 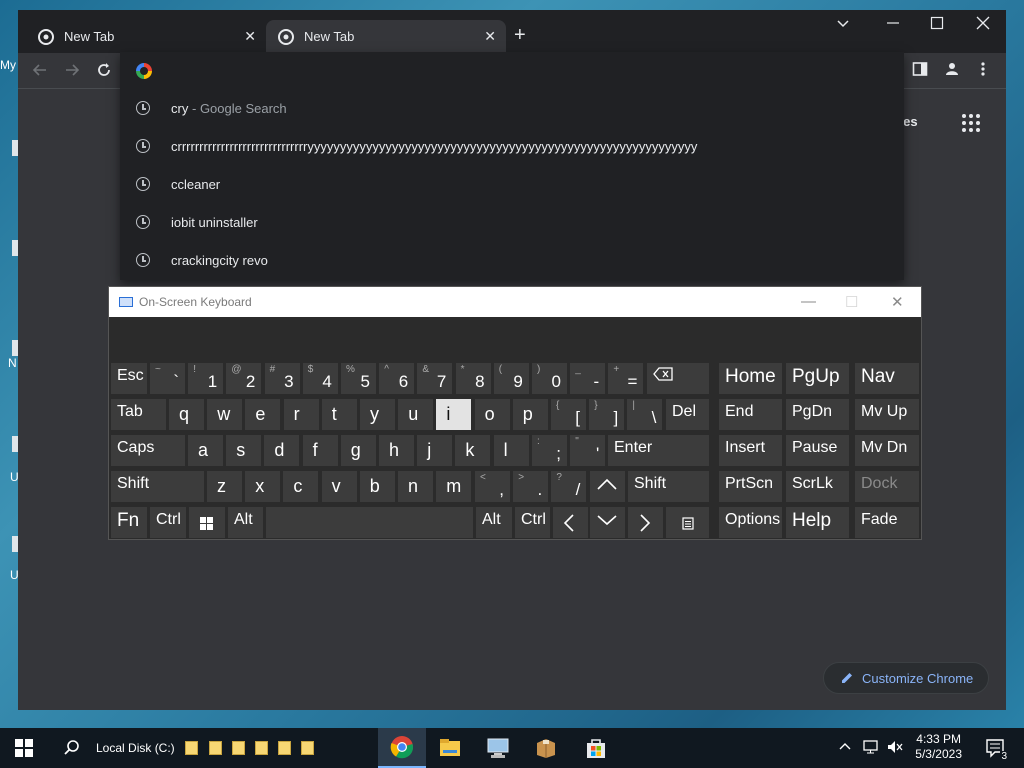 What do you see at coordinates (515, 302) in the screenshot?
I see `osk-title-bar: On-Screen Keyboard — ☐ ✕` at bounding box center [515, 302].